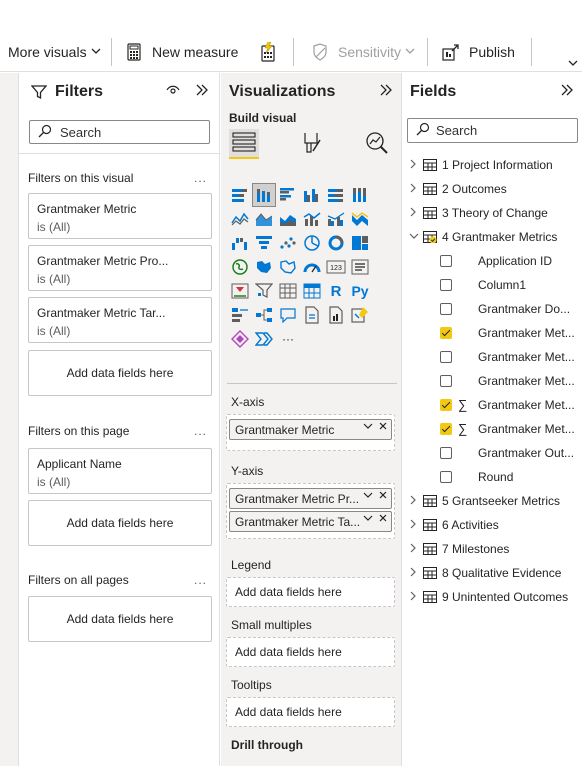 Image resolution: width=582 pixels, height=766 pixels. What do you see at coordinates (492, 573) in the screenshot?
I see `field-table-row: 8 Qualitative Evidence` at bounding box center [492, 573].